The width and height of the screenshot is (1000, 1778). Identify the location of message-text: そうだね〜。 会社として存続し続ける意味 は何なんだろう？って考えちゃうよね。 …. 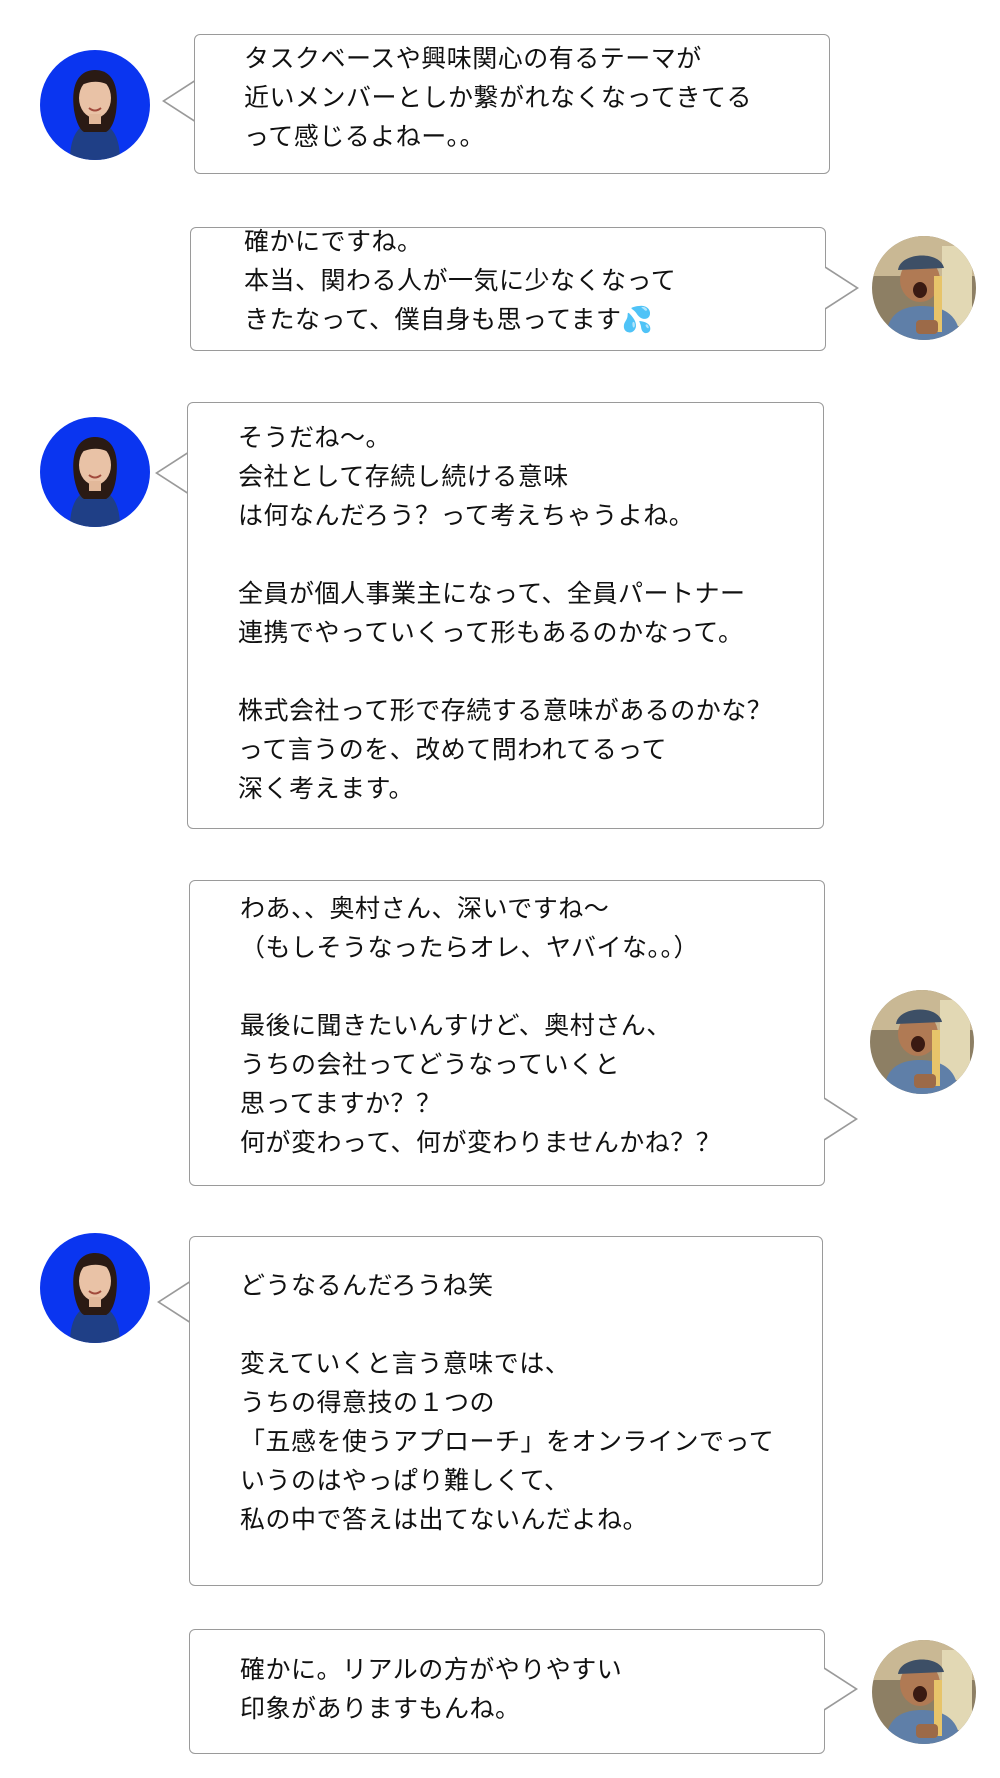
(505, 613).